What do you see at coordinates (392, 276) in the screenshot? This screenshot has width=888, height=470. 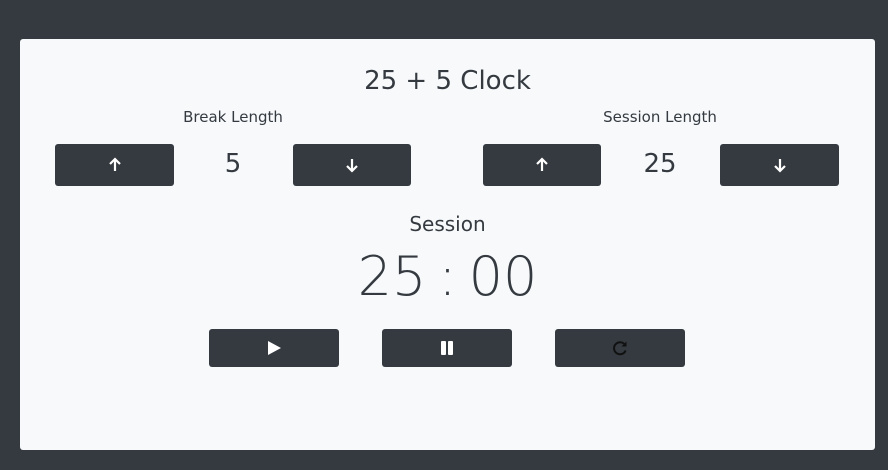 I see `time-minutes: 25` at bounding box center [392, 276].